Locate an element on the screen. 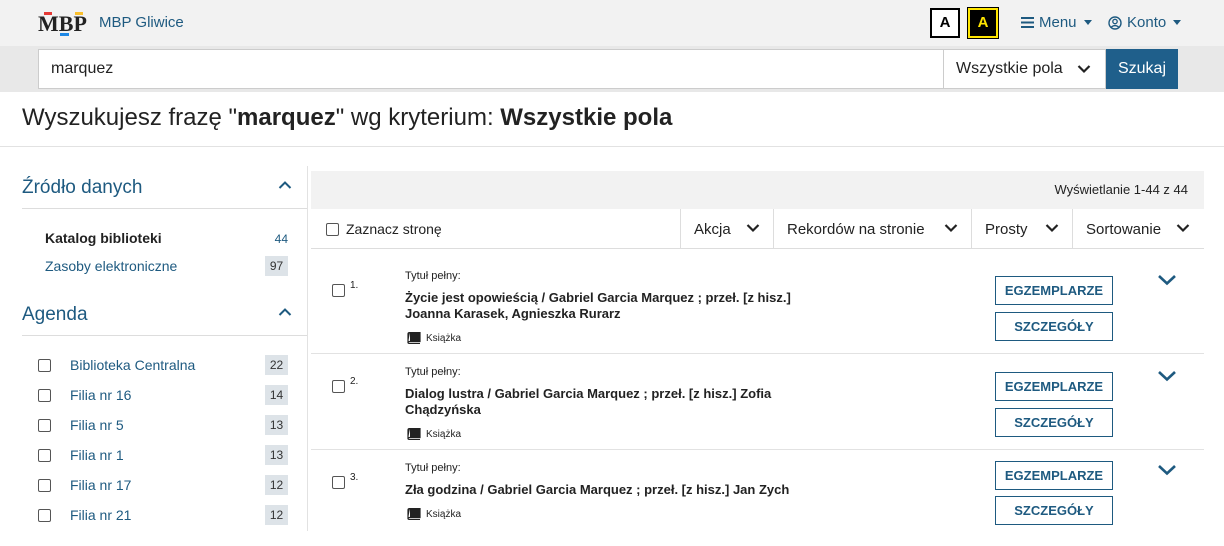 The height and width of the screenshot is (546, 1224). search-criterion: Wszystkie pola is located at coordinates (586, 117).